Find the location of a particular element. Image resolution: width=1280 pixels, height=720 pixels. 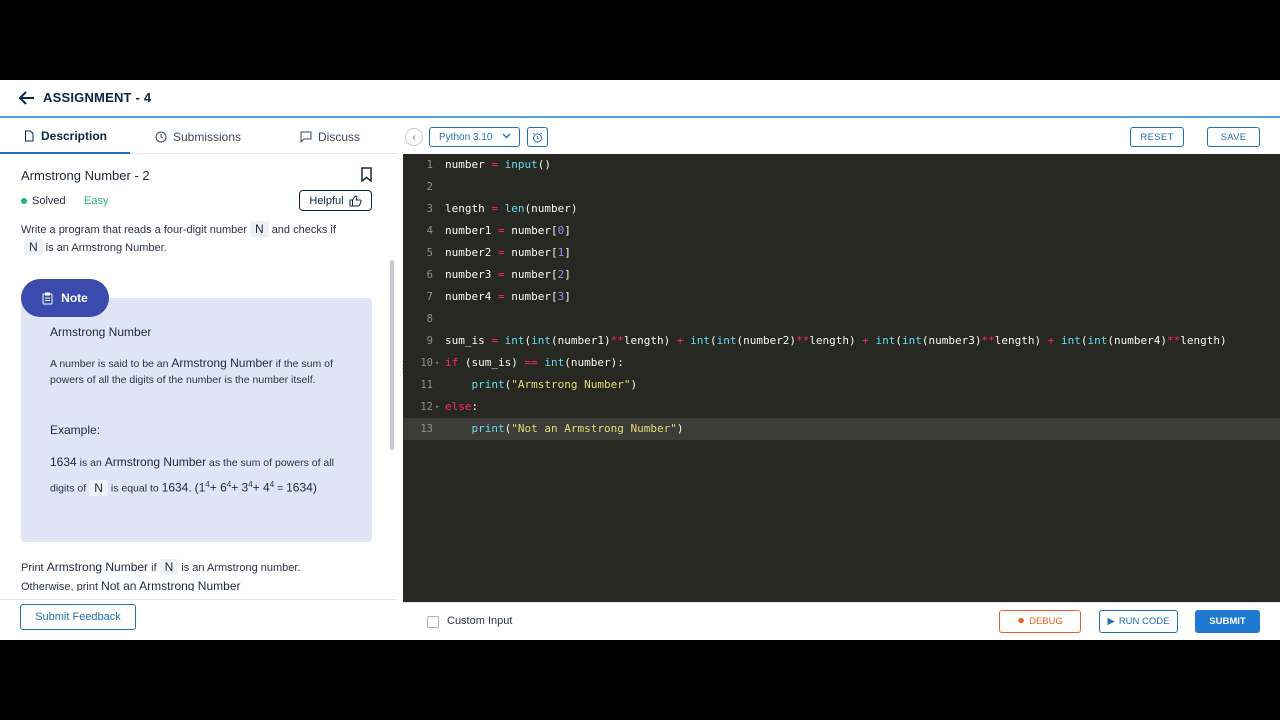

code-text: number = input() is located at coordinates (498, 164).